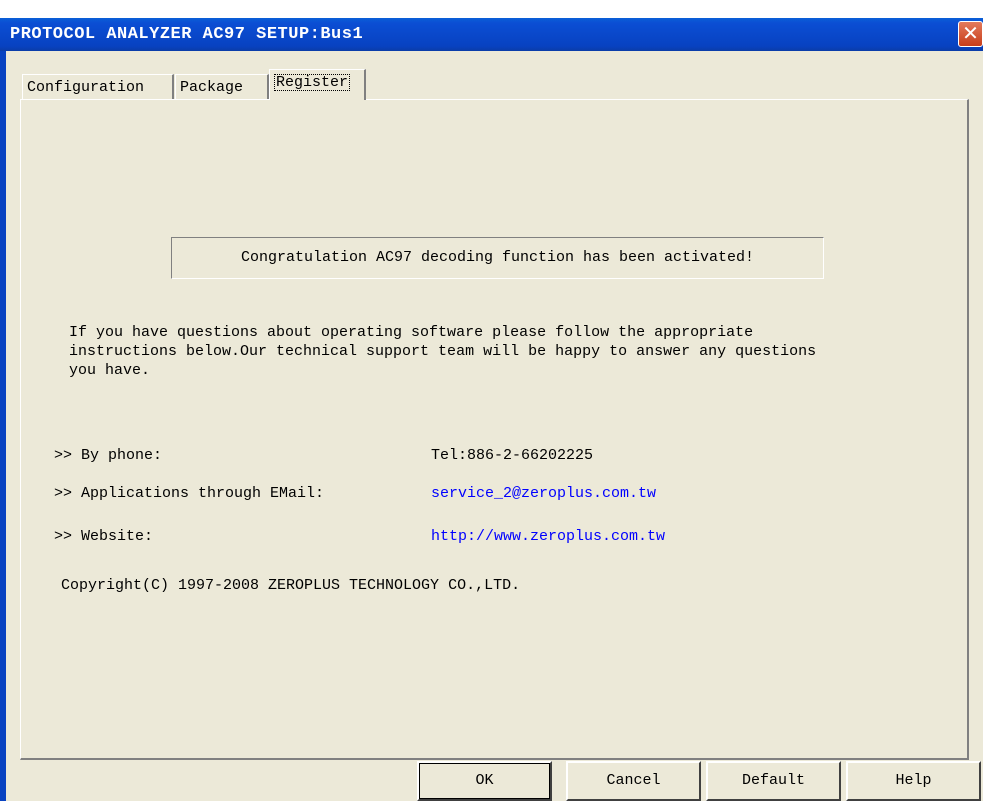 This screenshot has height=801, width=983. I want to click on email-label: >> Applications through EMail:, so click(189, 493).